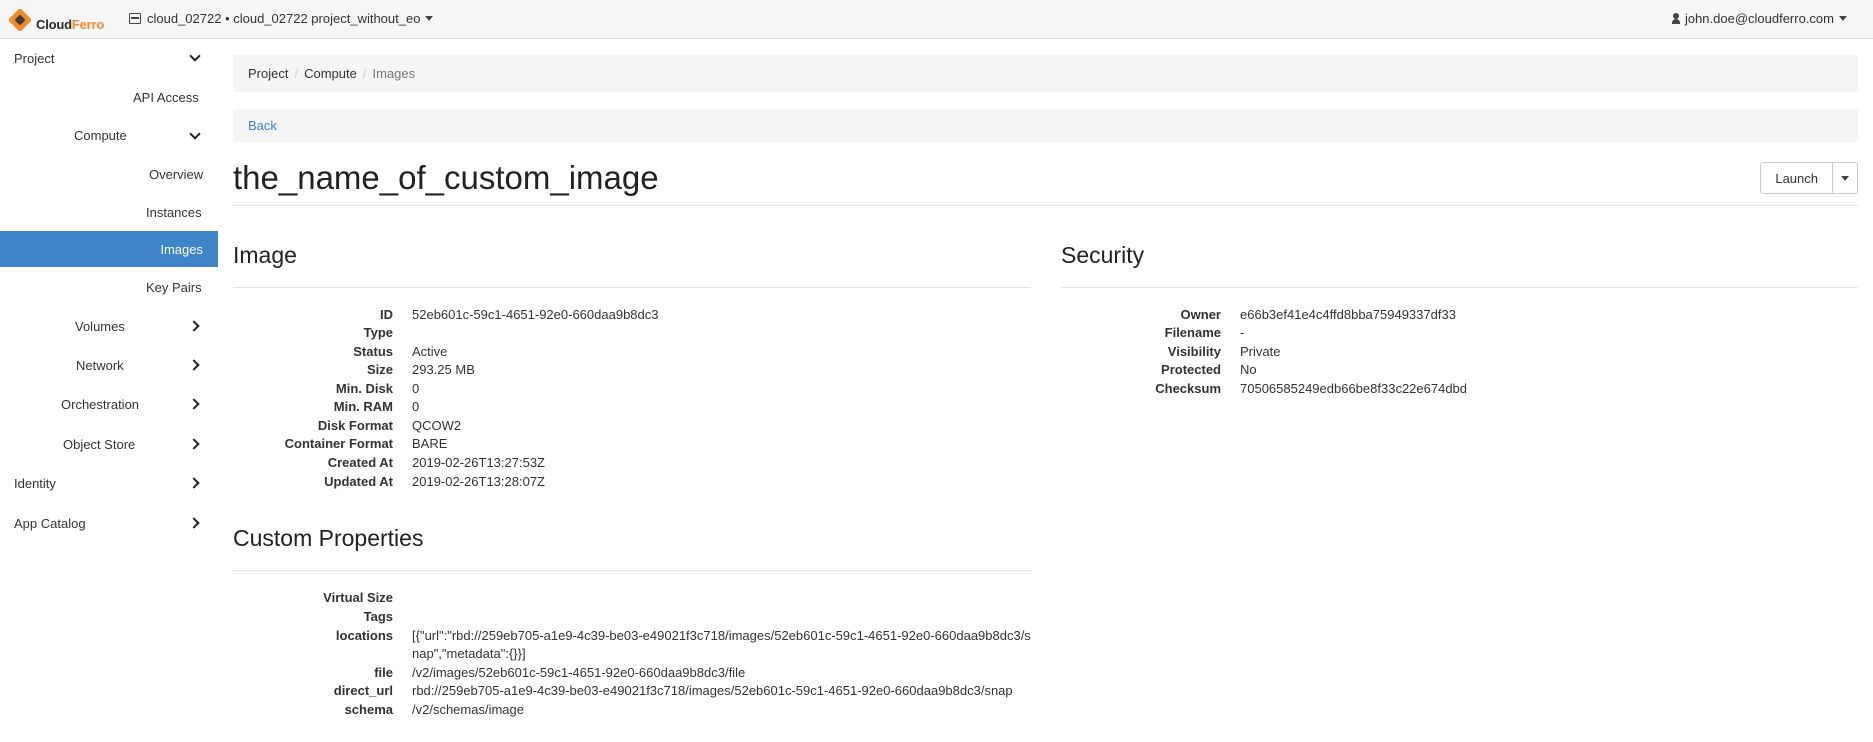  What do you see at coordinates (1675, 18) in the screenshot?
I see `user-icon` at bounding box center [1675, 18].